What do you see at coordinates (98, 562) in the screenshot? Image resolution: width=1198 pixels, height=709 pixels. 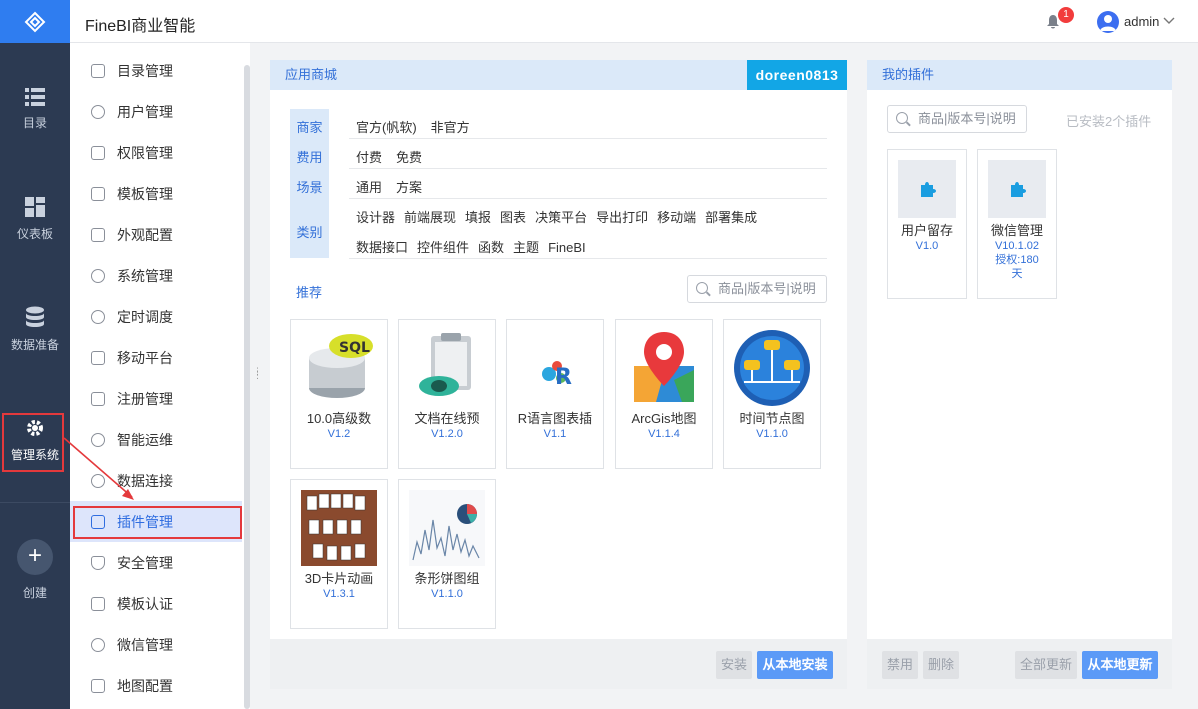 I see `shield-icon` at bounding box center [98, 562].